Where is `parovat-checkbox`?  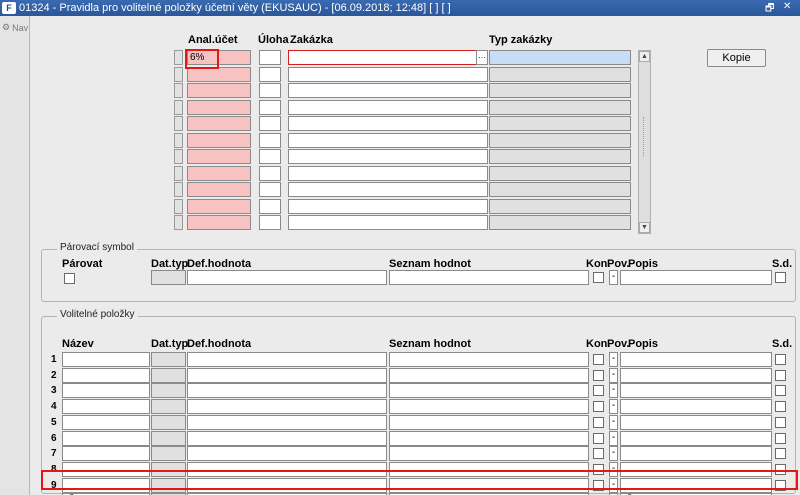 parovat-checkbox is located at coordinates (69, 278).